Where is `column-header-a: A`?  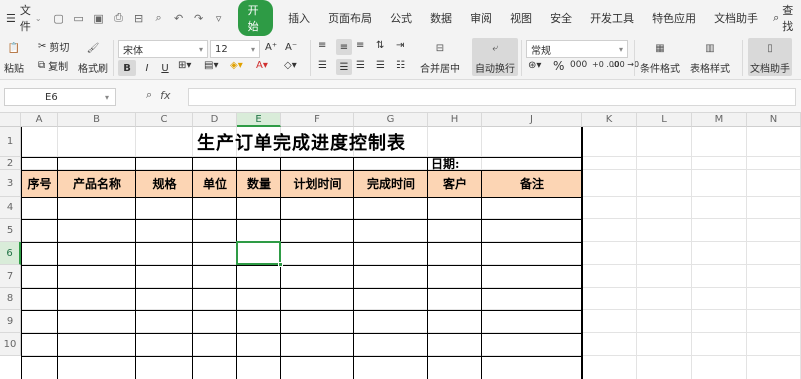 column-header-a: A is located at coordinates (39, 120).